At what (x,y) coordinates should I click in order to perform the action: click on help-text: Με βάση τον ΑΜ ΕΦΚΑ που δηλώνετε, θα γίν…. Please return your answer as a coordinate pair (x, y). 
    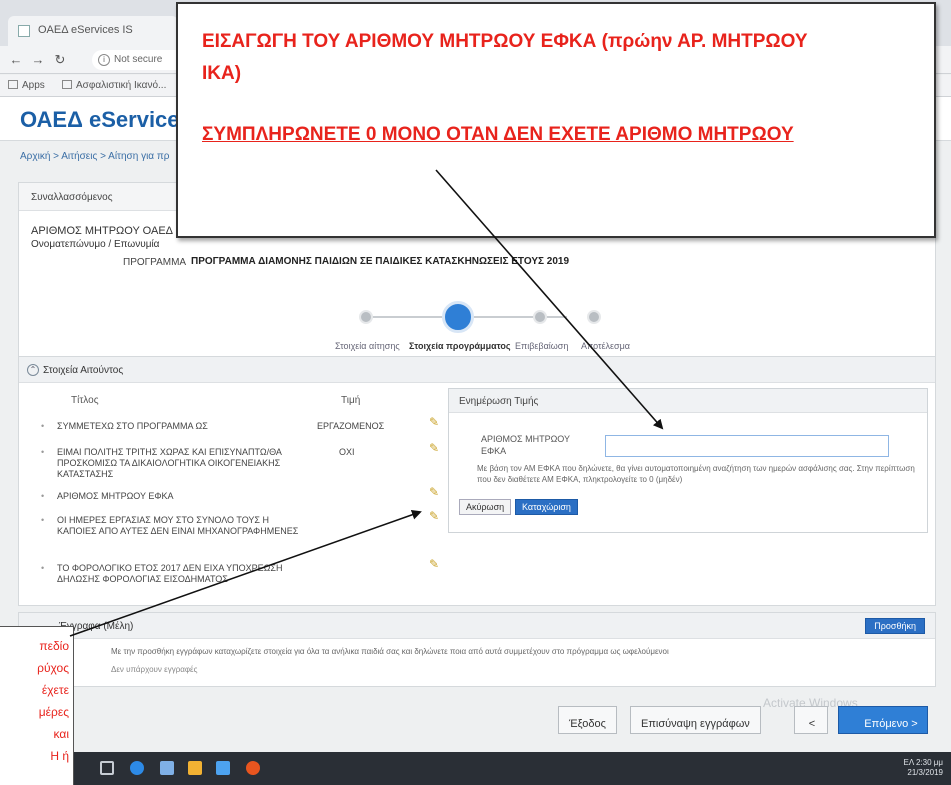
    Looking at the image, I should click on (696, 474).